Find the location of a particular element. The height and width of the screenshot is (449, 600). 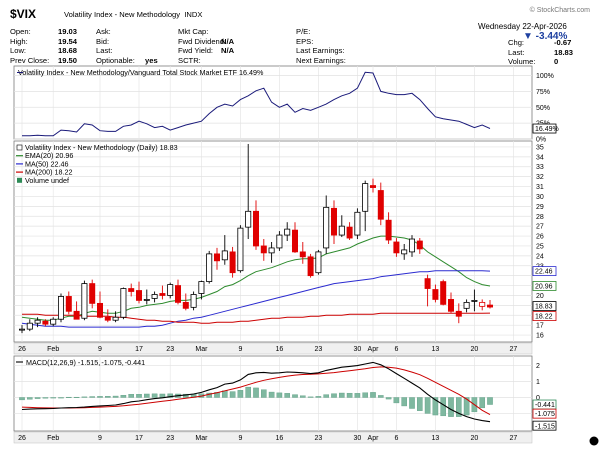

x-axis-label: 16 is located at coordinates (280, 349).